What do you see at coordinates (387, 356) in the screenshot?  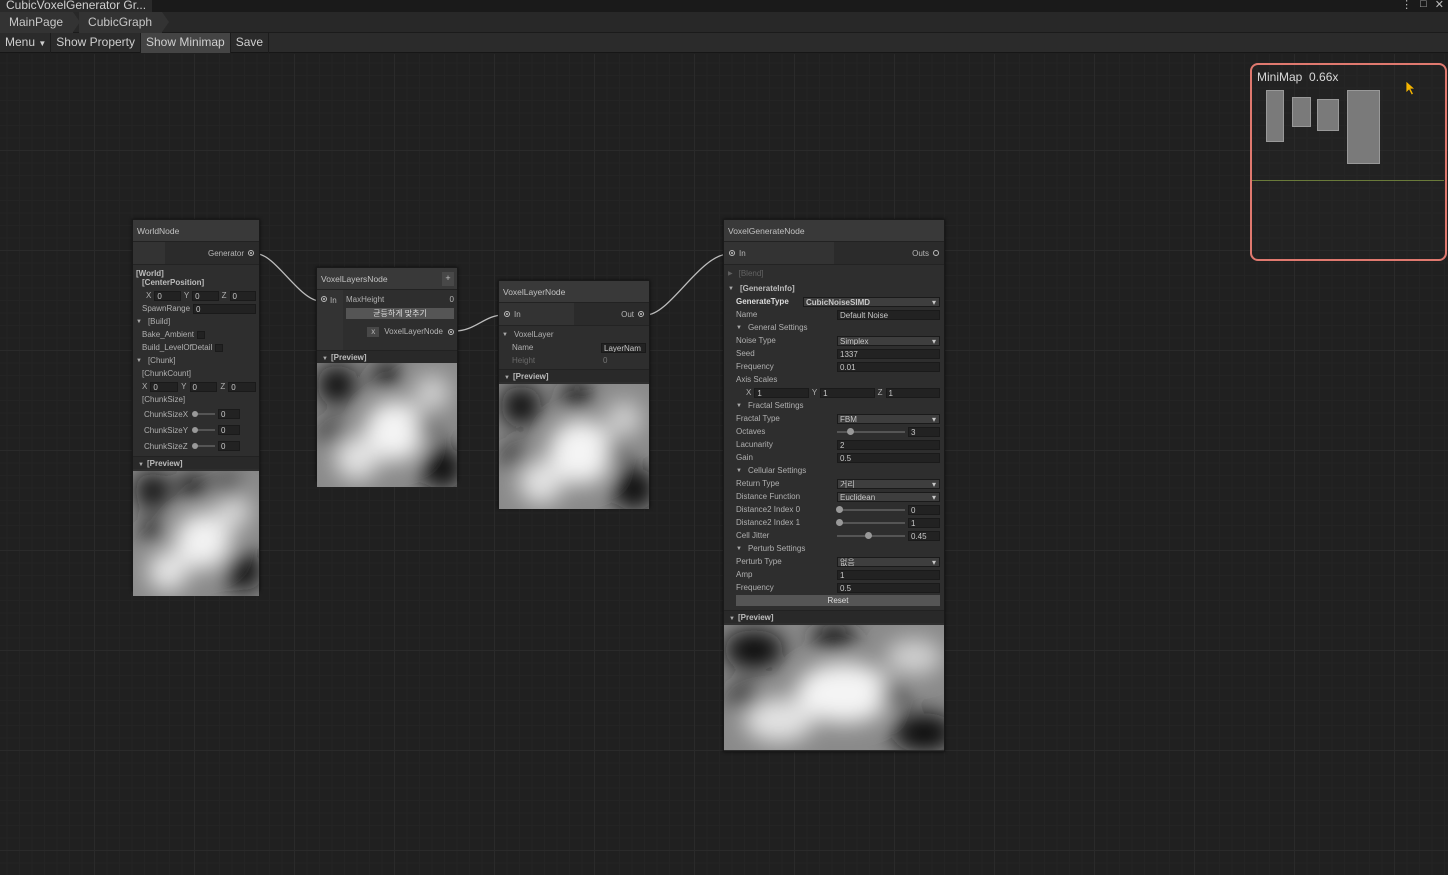 I see `layers-preview-header: ▼ [Preview]` at bounding box center [387, 356].